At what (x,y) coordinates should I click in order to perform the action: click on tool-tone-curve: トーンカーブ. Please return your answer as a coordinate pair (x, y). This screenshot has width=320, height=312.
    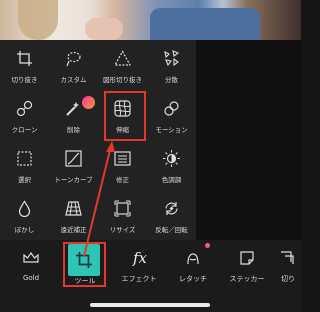
    Looking at the image, I should click on (73, 169).